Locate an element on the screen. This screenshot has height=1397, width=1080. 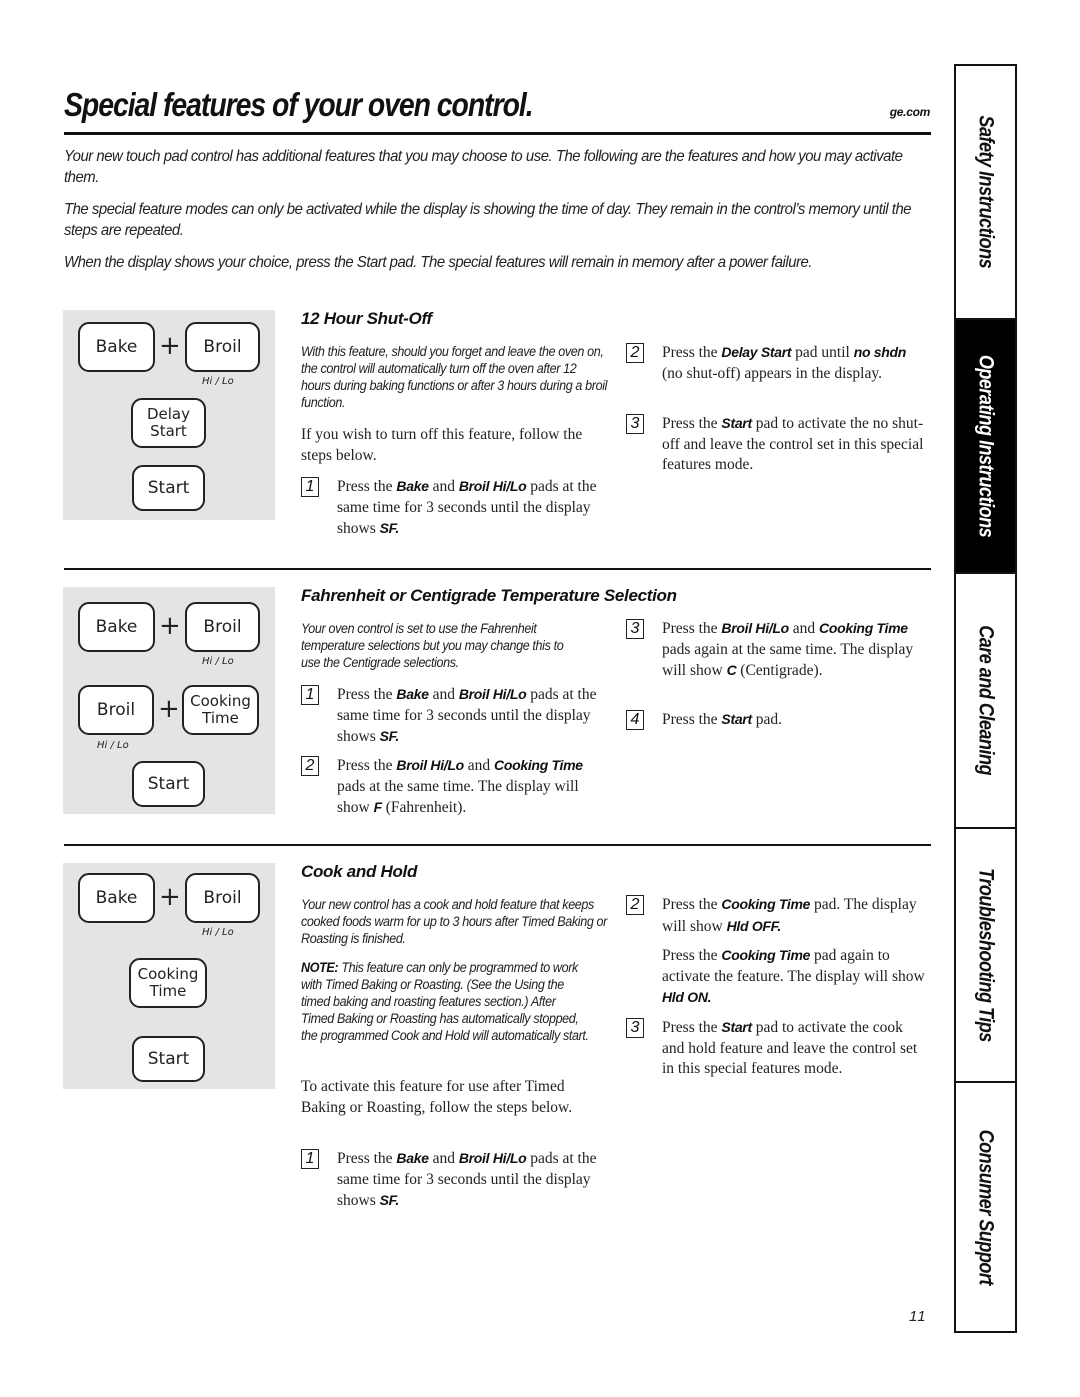
step-item: 4 Press the Start pad. is located at coordinates (776, 720).